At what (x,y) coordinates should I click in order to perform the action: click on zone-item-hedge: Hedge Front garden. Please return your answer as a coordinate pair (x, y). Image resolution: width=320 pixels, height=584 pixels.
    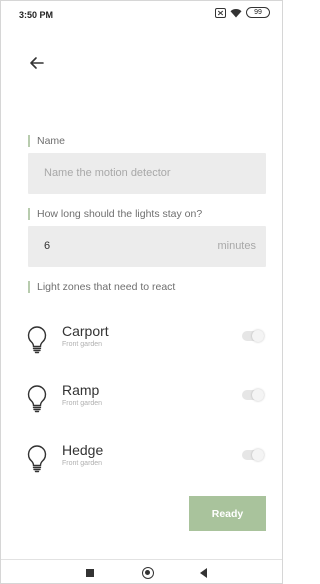
    Looking at the image, I should click on (146, 462).